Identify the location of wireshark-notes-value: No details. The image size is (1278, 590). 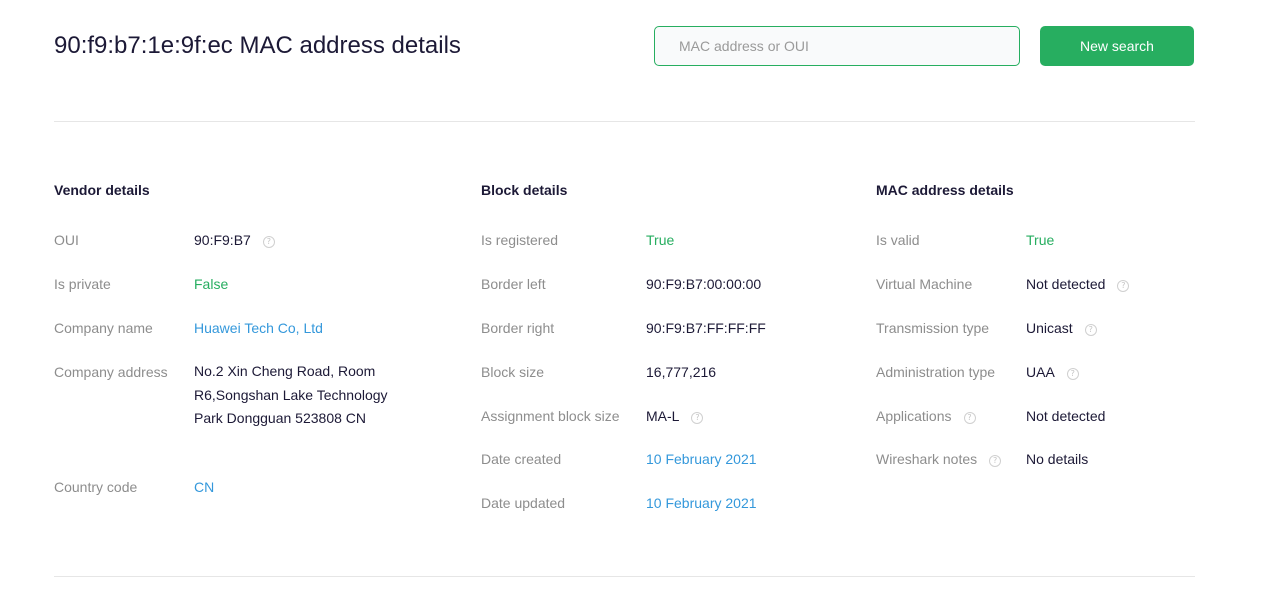
(1057, 459).